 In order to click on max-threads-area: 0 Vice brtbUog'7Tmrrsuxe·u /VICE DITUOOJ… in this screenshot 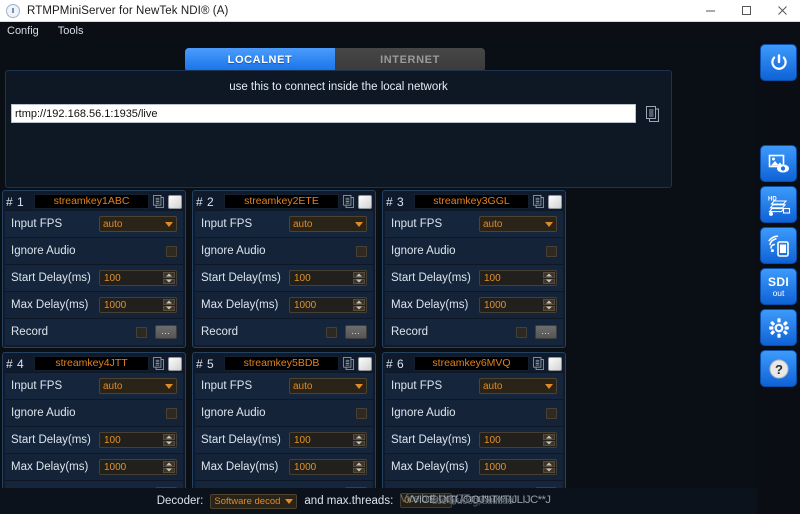, I will do `click(500, 501)`.